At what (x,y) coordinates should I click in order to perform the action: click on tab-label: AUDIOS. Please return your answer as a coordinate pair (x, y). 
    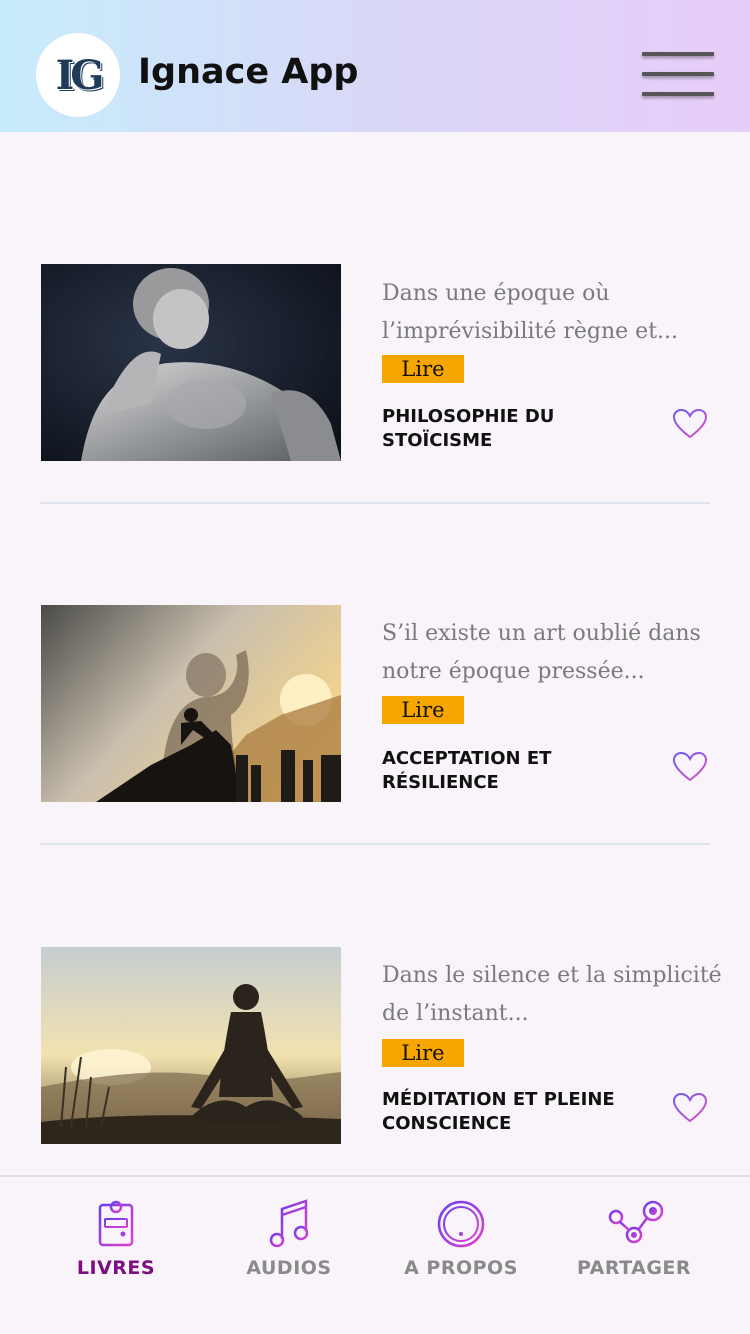
    Looking at the image, I should click on (289, 1268).